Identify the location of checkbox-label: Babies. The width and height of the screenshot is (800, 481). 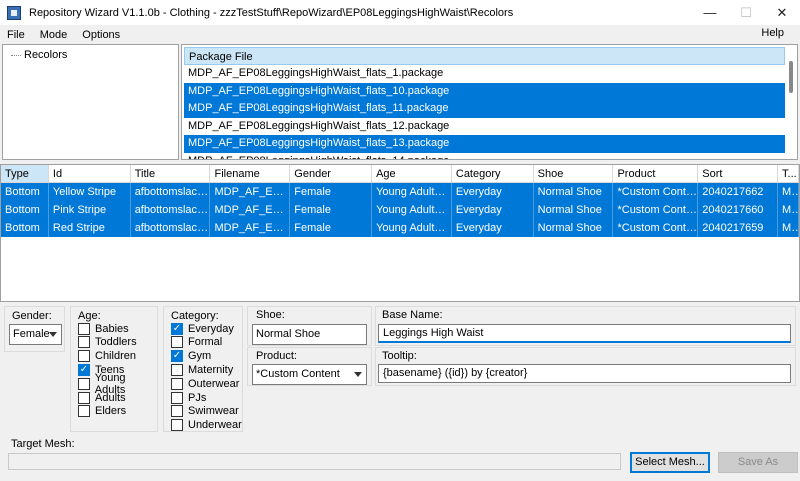
(112, 328).